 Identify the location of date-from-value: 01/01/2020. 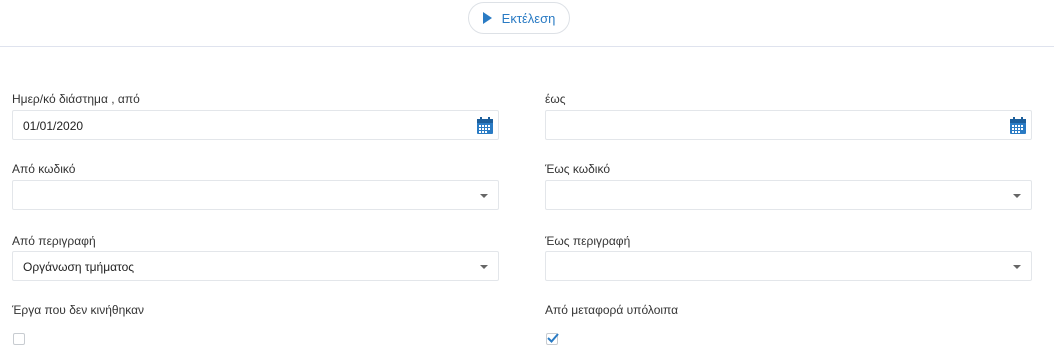
(53, 126).